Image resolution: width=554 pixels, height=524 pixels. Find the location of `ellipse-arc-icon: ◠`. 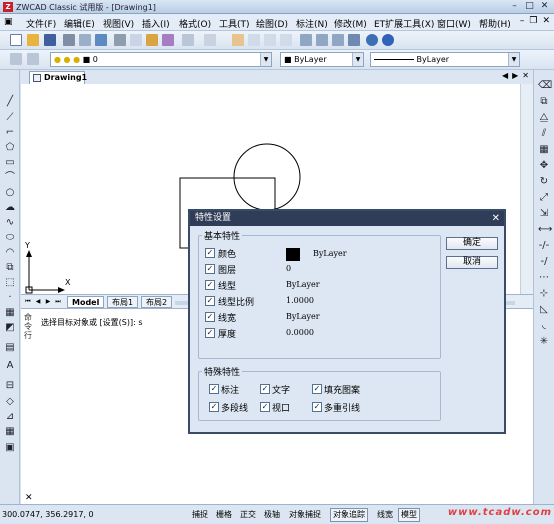

ellipse-arc-icon: ◠ is located at coordinates (10, 253).